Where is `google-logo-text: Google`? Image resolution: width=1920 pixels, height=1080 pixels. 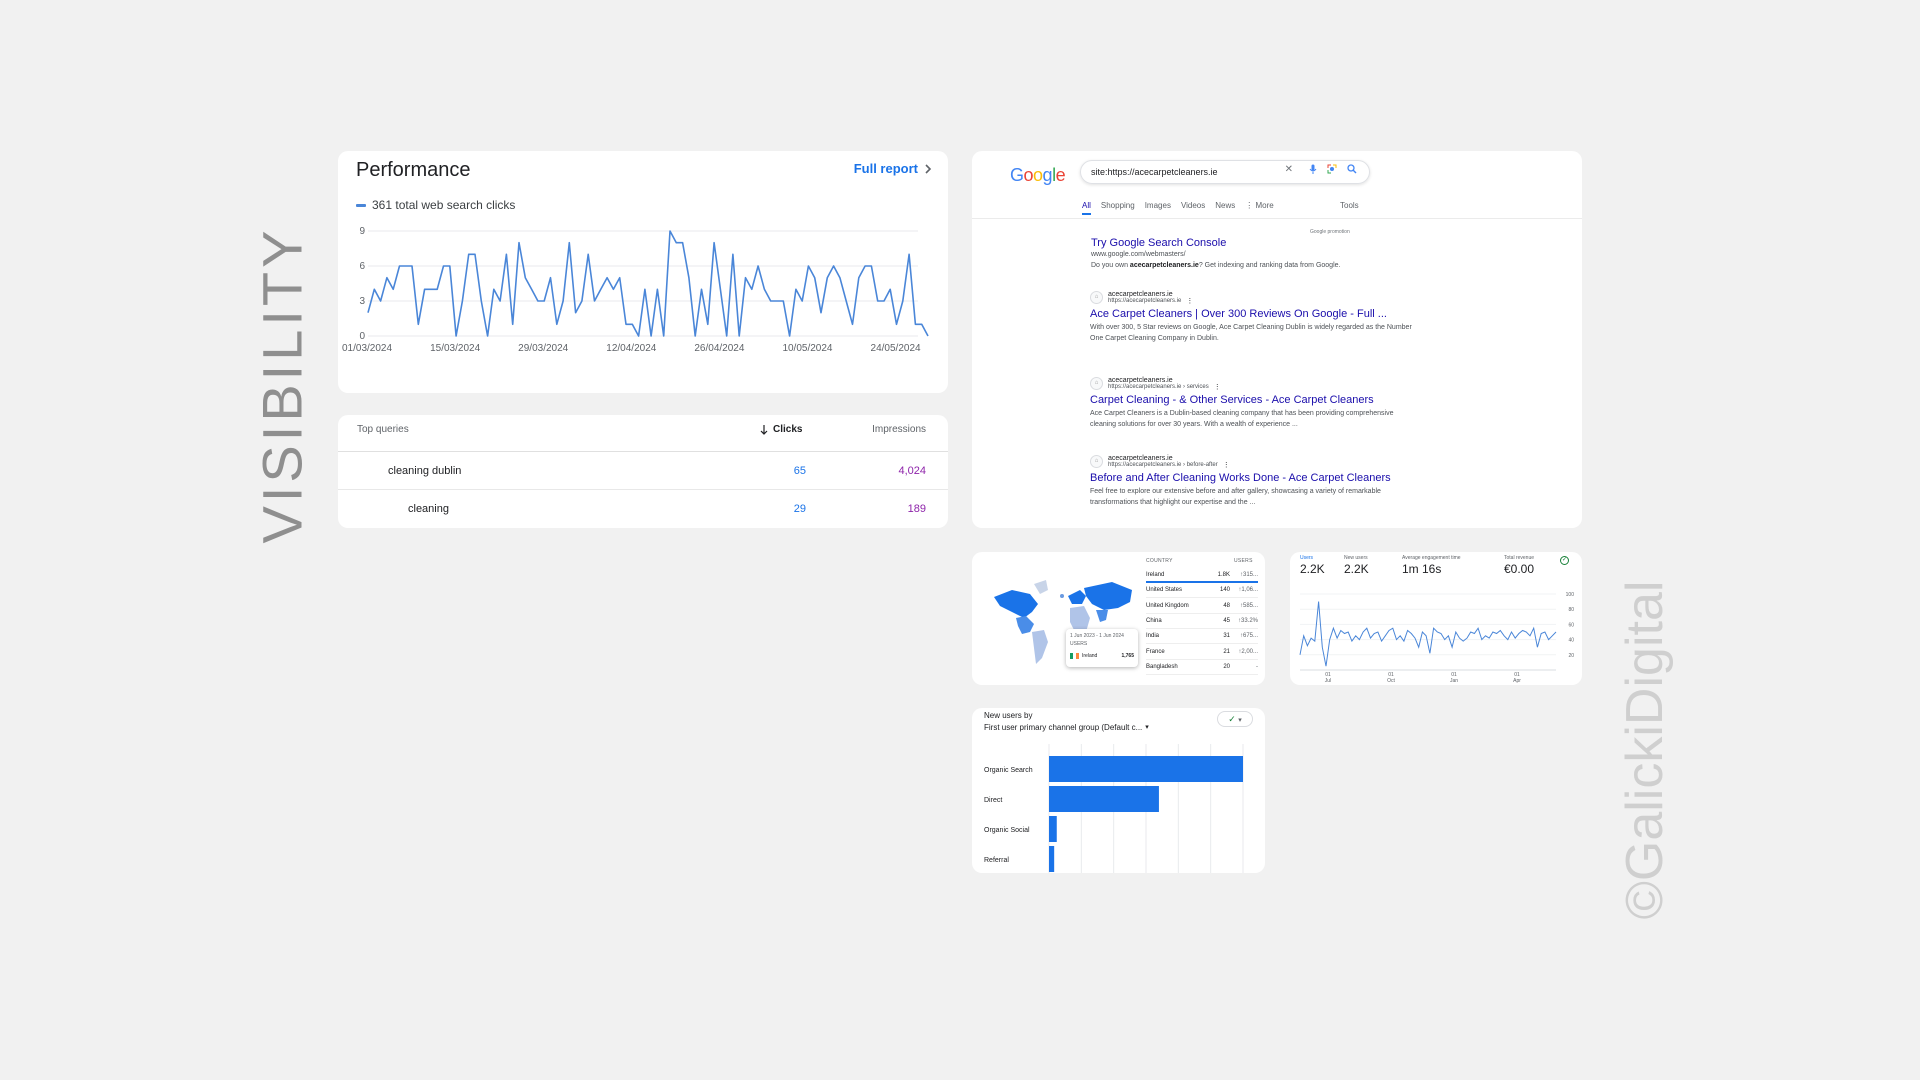 google-logo-text: Google is located at coordinates (1038, 175).